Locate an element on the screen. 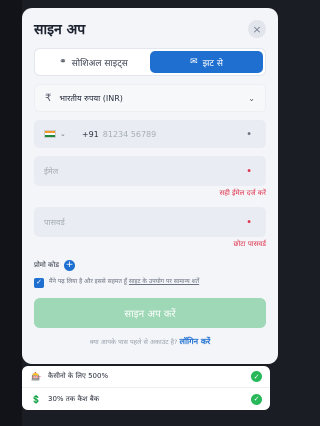 Image resolution: width=320 pixels, height=426 pixels. india-flag-icon is located at coordinates (50, 134).